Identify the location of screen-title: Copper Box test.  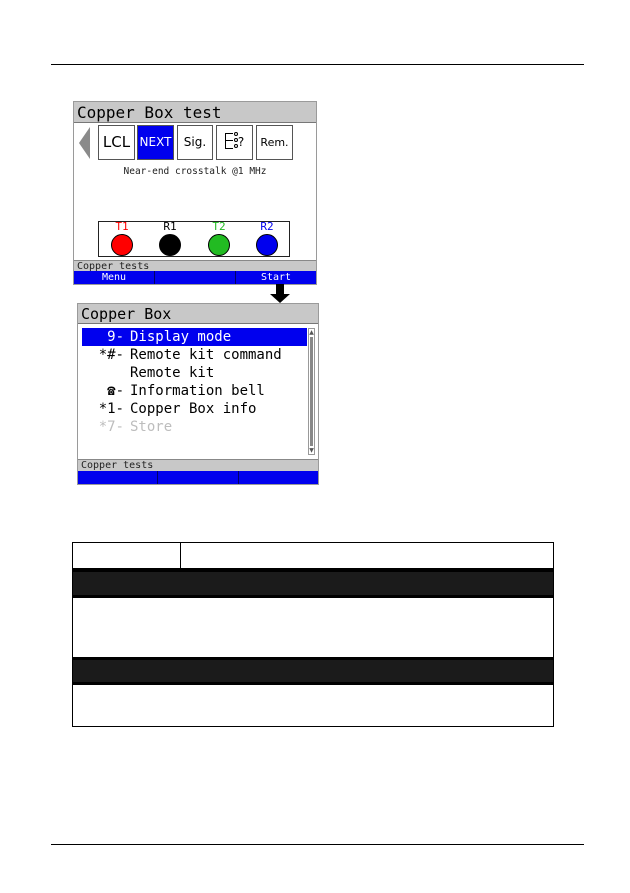
(195, 112).